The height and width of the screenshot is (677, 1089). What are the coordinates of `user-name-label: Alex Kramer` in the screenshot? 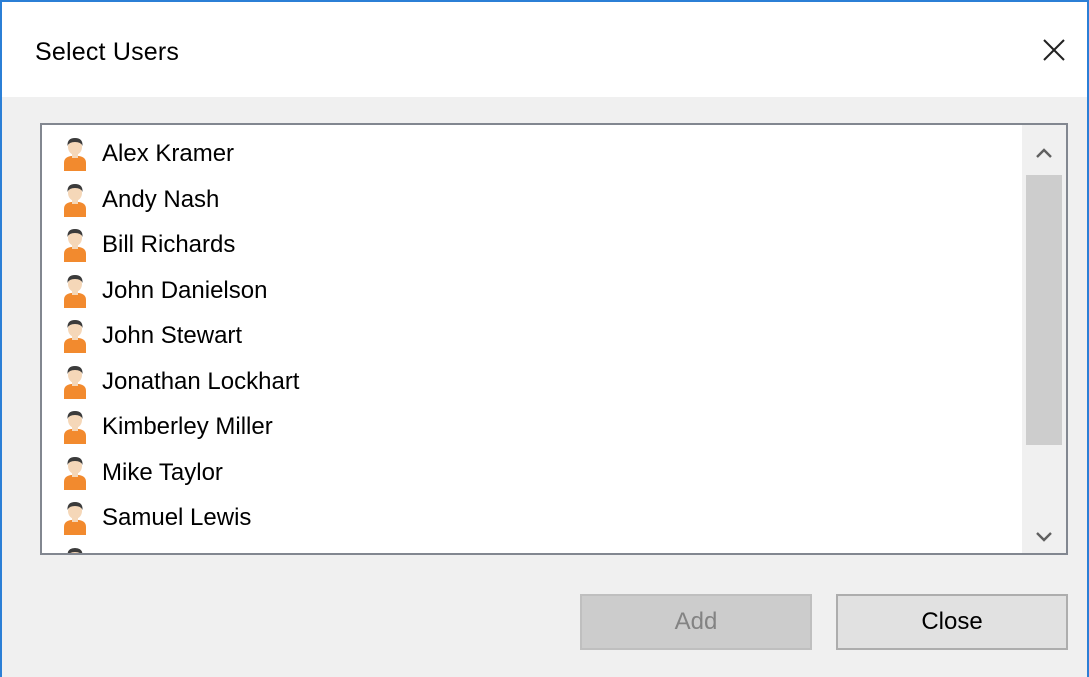 It's located at (168, 153).